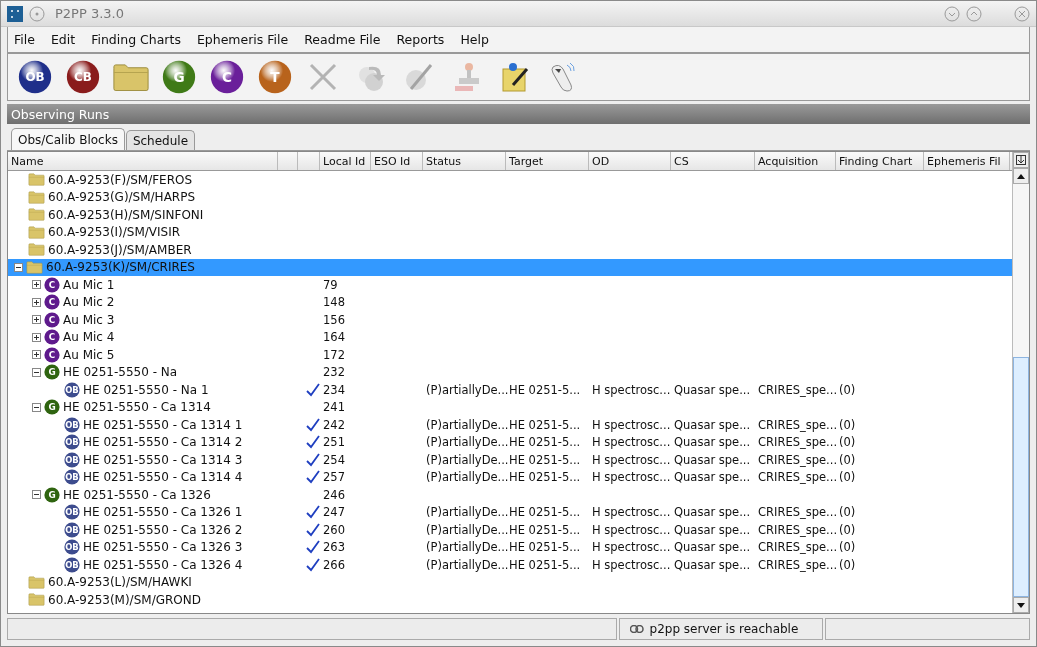 The image size is (1037, 647). Describe the element at coordinates (1021, 176) in the screenshot. I see `scroll-up-button` at that location.